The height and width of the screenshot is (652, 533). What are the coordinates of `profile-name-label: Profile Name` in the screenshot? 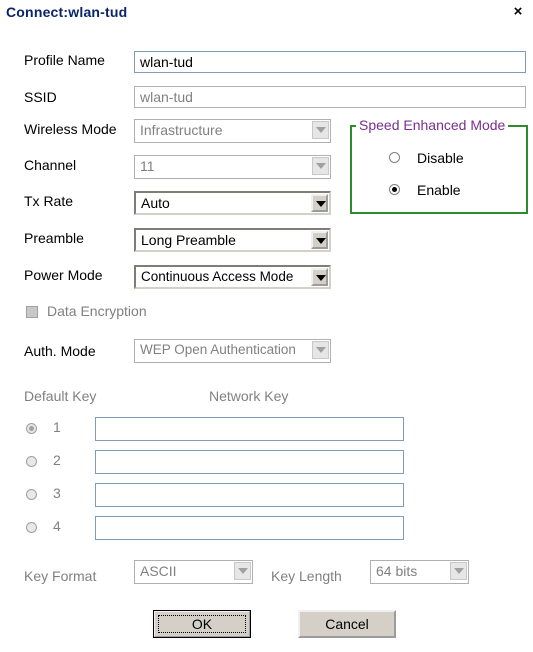 It's located at (64, 60).